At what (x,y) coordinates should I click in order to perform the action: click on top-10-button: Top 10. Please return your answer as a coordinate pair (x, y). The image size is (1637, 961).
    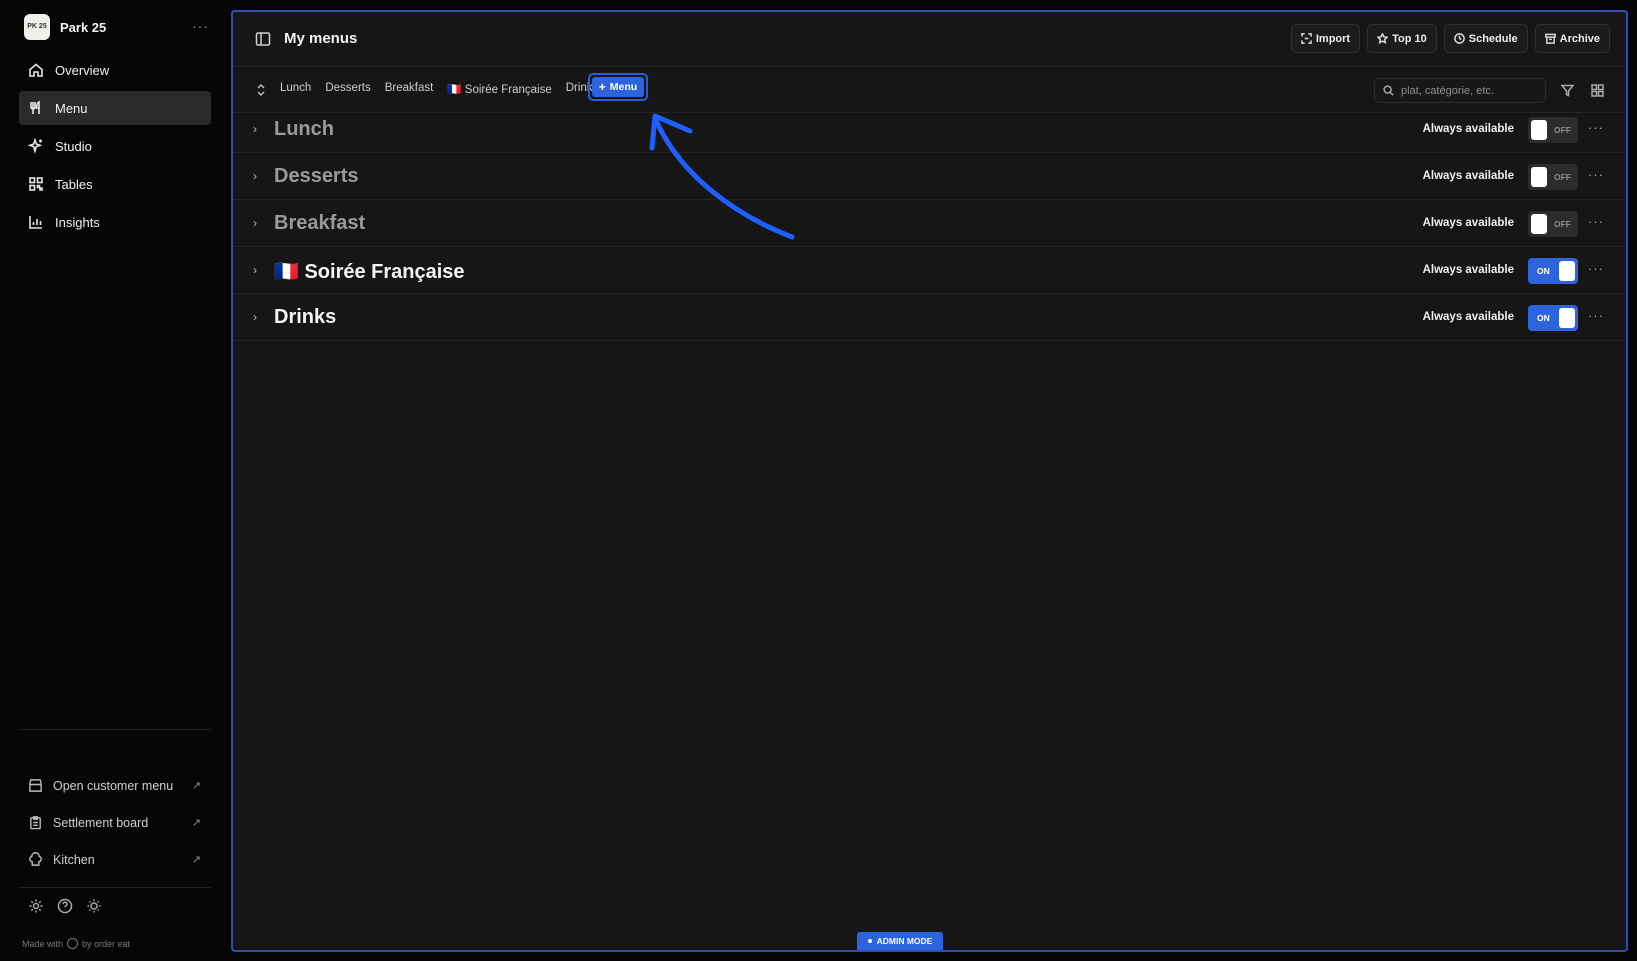
    Looking at the image, I should click on (1402, 38).